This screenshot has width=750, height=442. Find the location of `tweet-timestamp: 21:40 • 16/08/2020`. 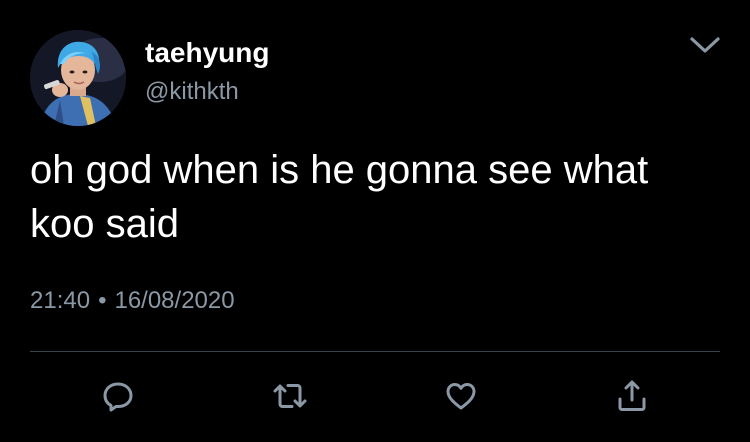

tweet-timestamp: 21:40 • 16/08/2020 is located at coordinates (132, 301).